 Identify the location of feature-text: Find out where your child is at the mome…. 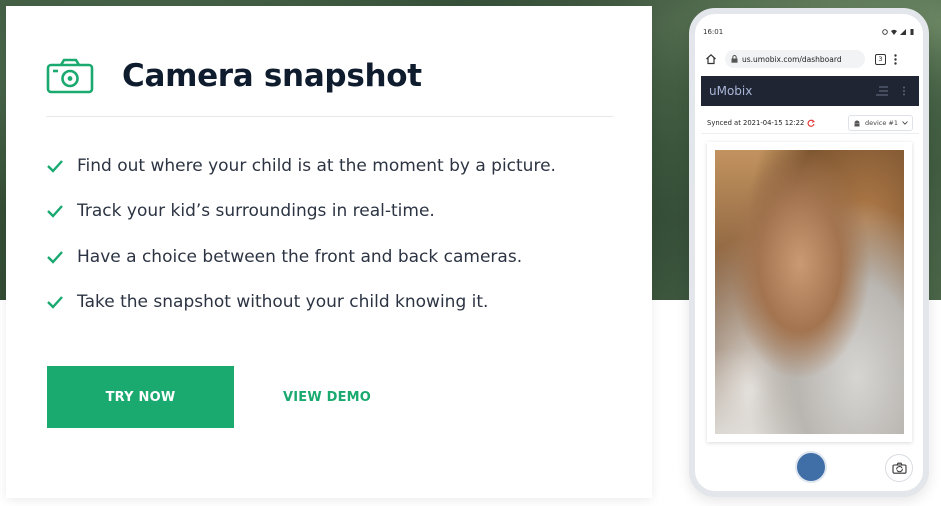
(316, 165).